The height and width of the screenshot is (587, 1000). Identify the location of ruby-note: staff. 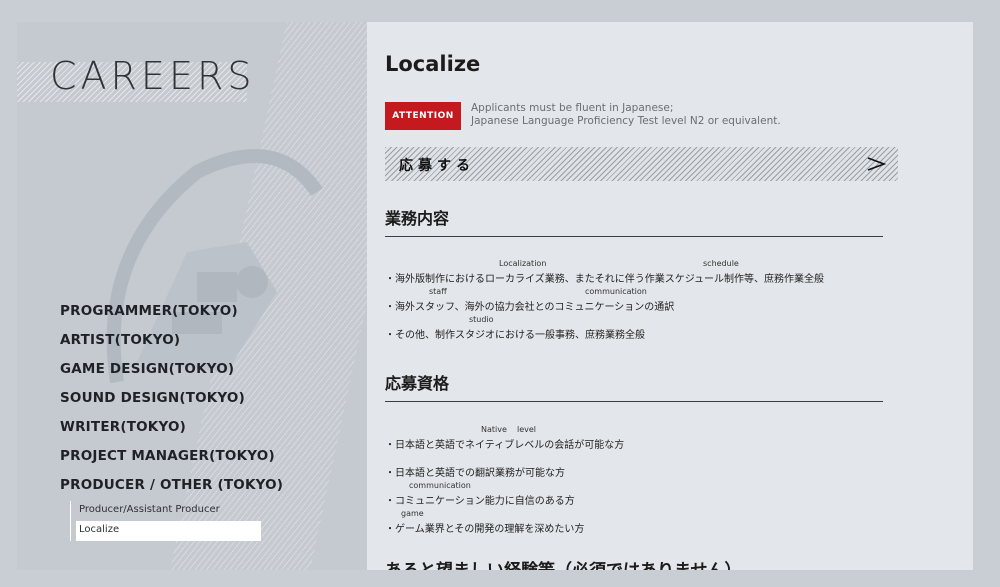
(438, 291).